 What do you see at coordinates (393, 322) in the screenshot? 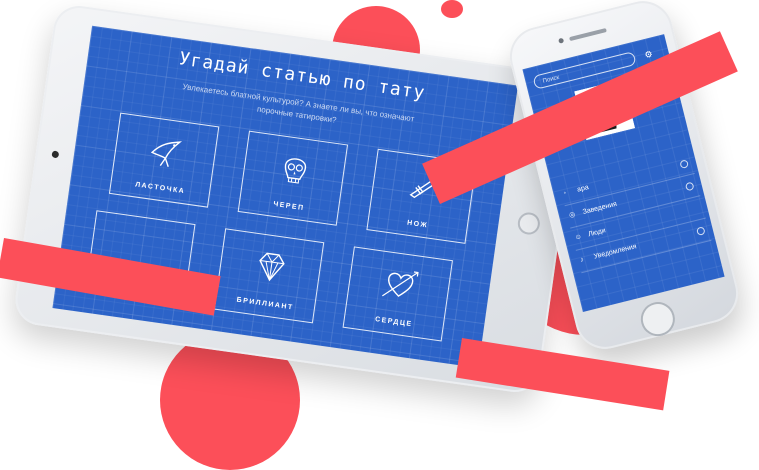
I see `card-label: СЕРДЦЕ` at bounding box center [393, 322].